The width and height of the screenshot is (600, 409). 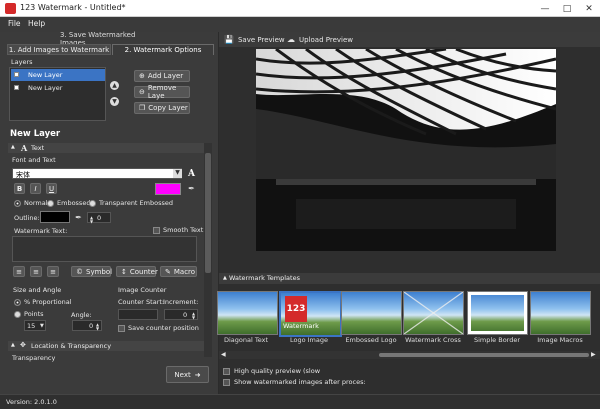 I want to click on left-scrollbar, so click(x=208, y=250).